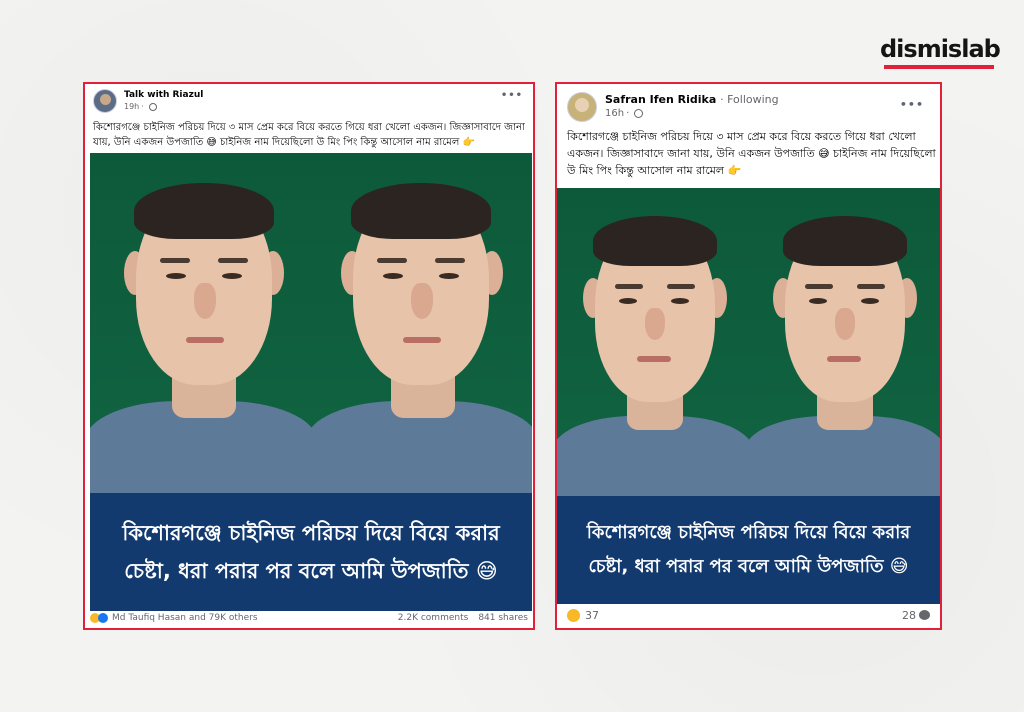 The height and width of the screenshot is (712, 1024). What do you see at coordinates (660, 99) in the screenshot?
I see `author-name: Safran Ifen Ridika` at bounding box center [660, 99].